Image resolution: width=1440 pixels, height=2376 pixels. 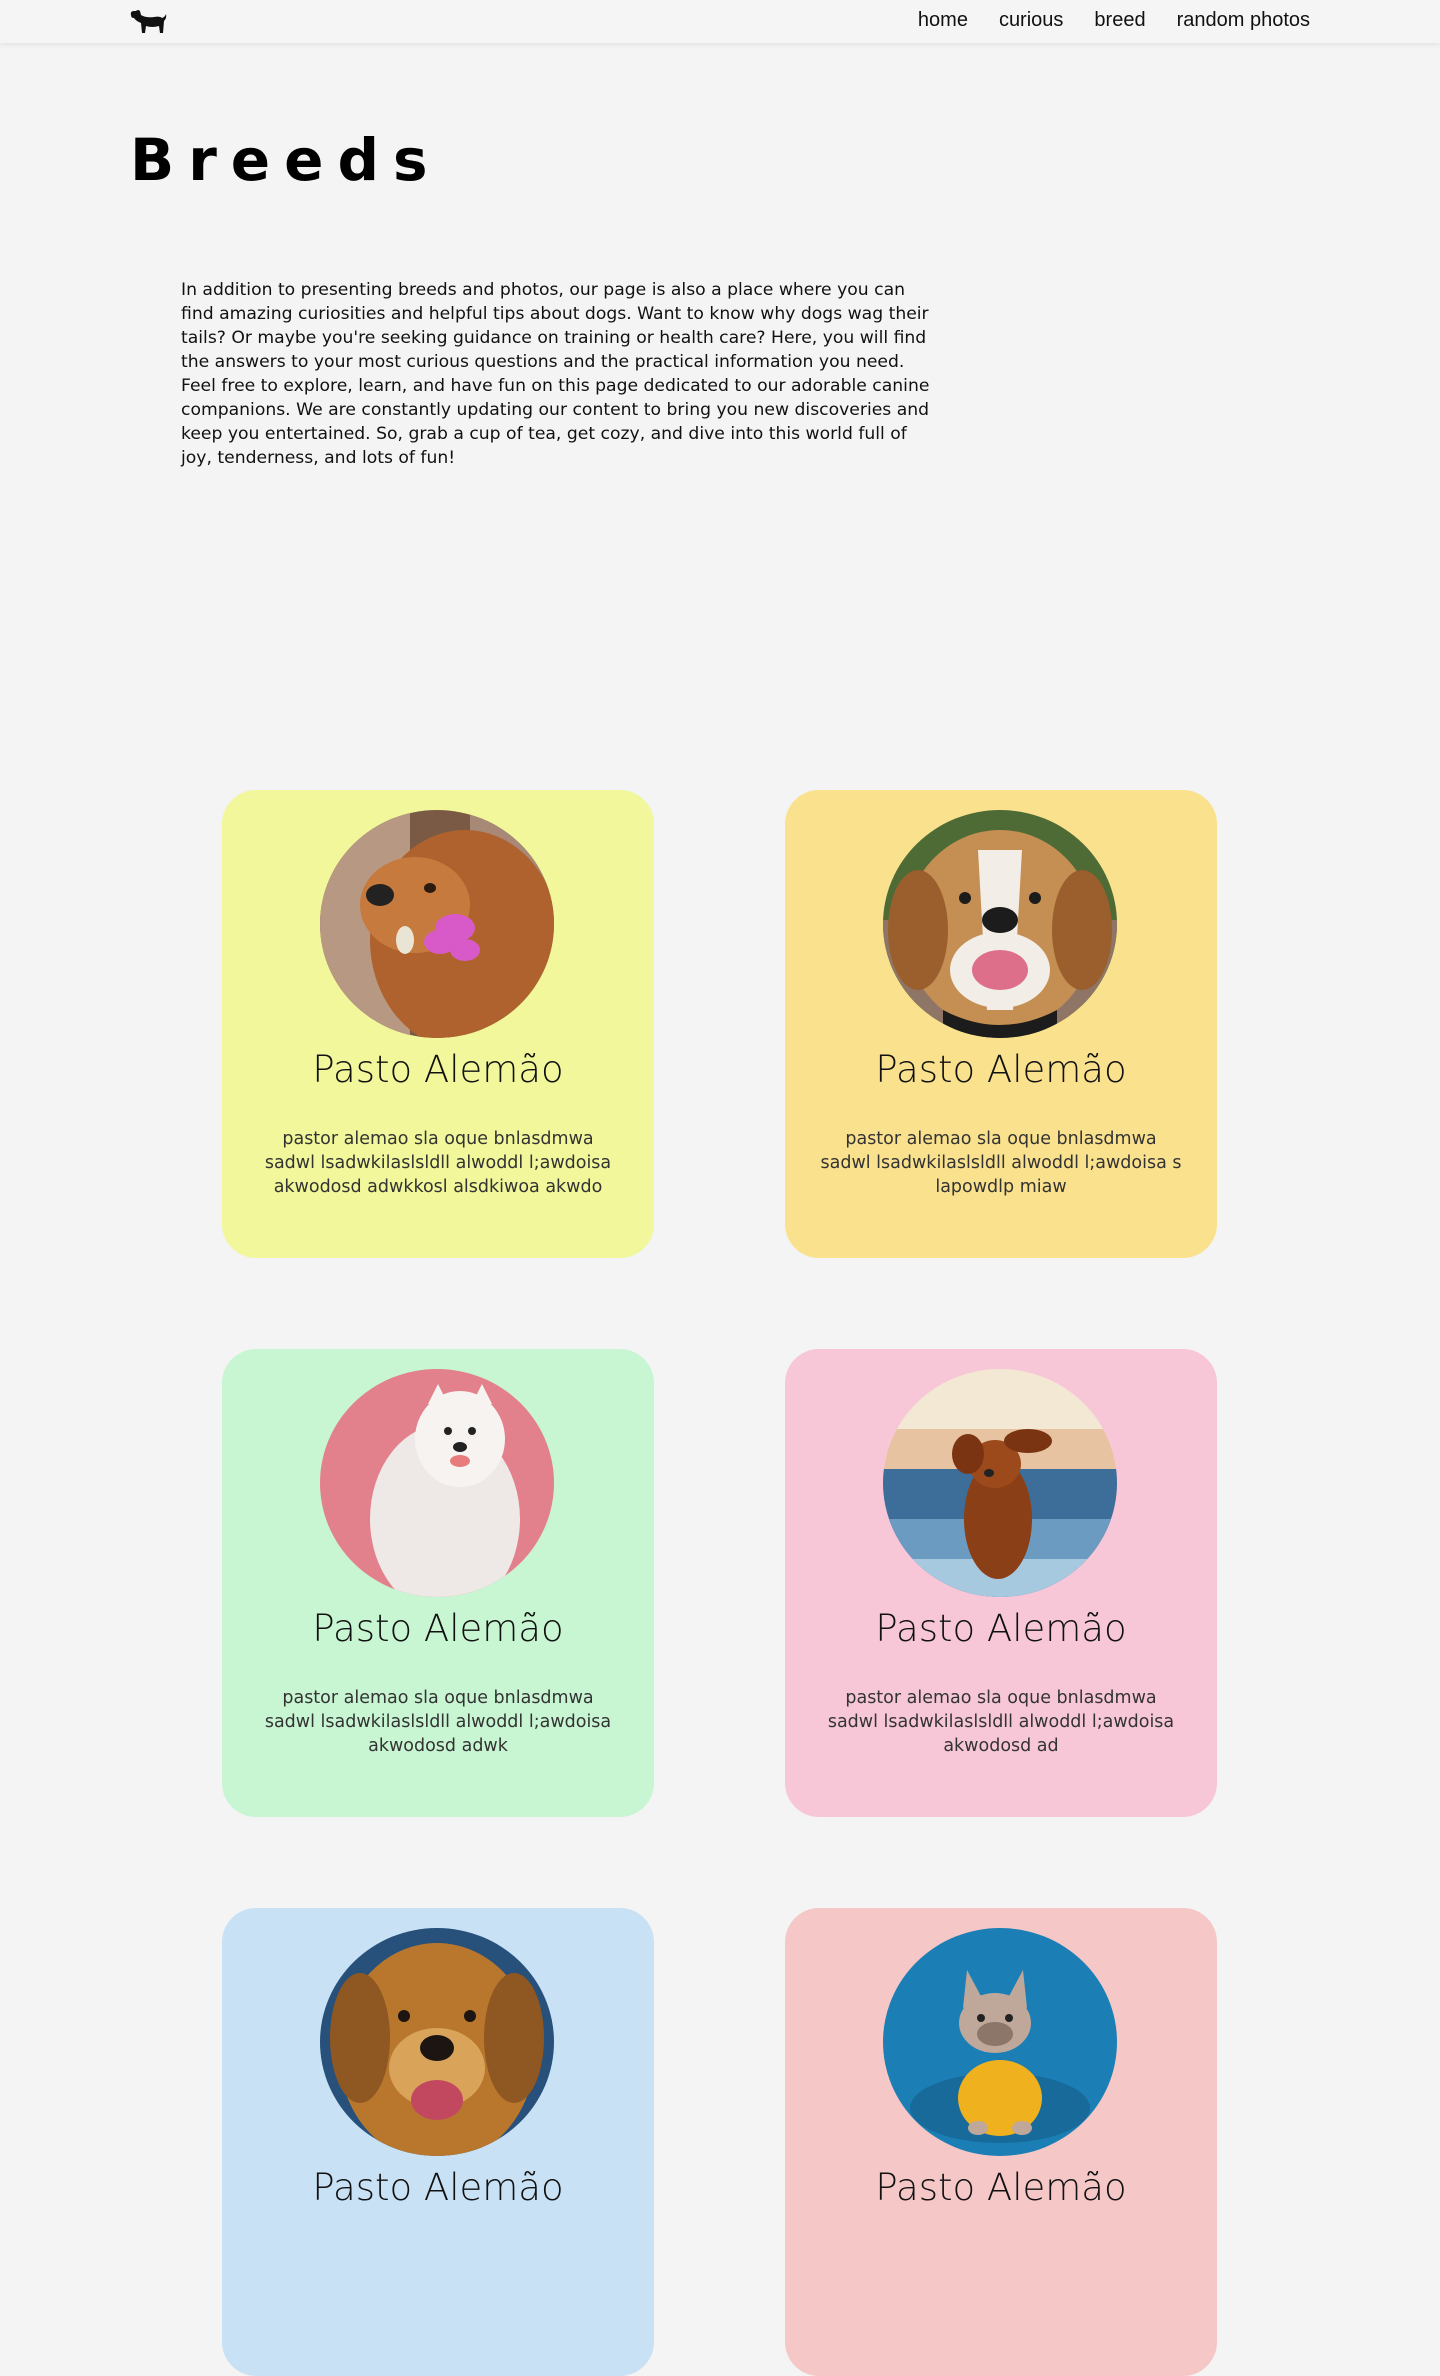 I want to click on main-nav: home curious breed random photos, so click(x=1114, y=20).